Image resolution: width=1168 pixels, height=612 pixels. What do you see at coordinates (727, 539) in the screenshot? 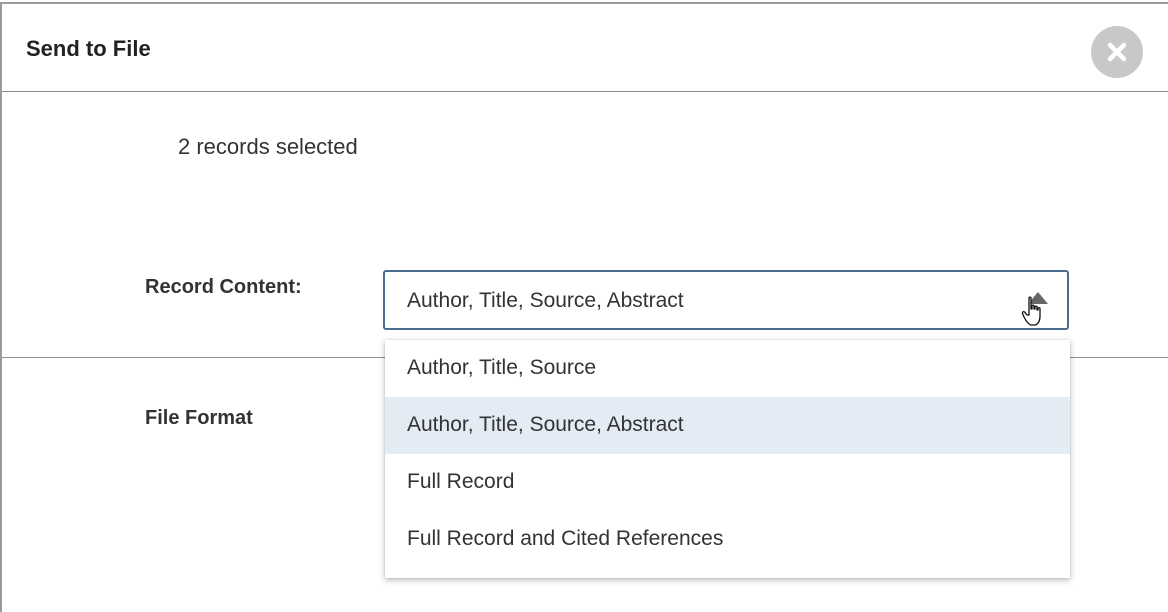
I see `dropdown-option-full-record-cited-references: Full Record and Cited References` at bounding box center [727, 539].